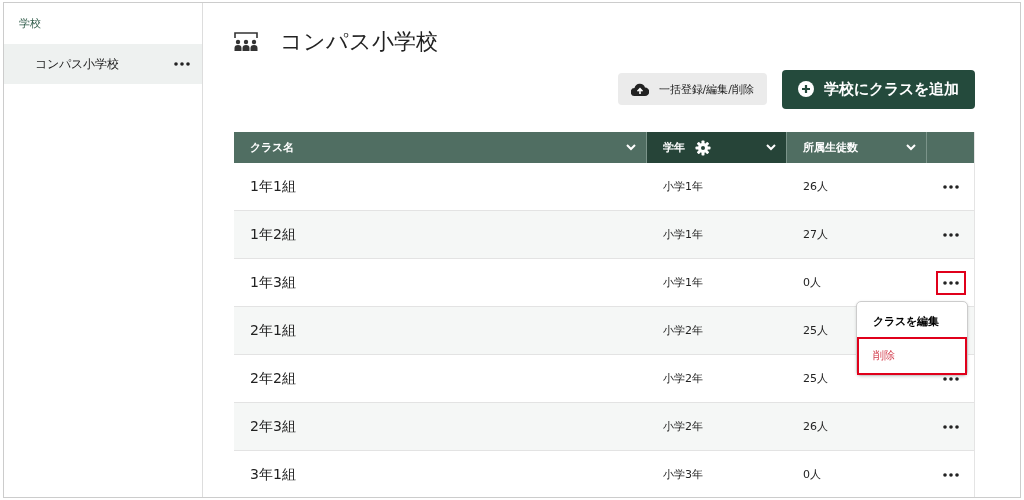  I want to click on column-header: 所属生徒数, so click(857, 147).